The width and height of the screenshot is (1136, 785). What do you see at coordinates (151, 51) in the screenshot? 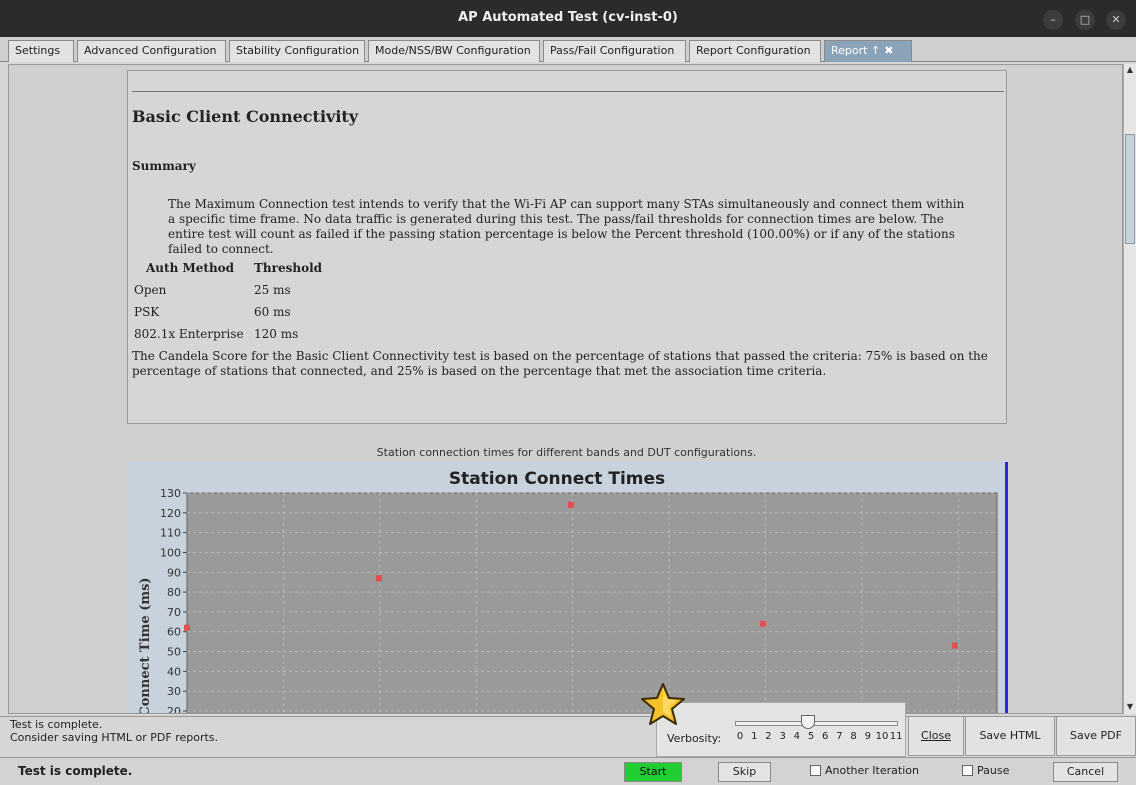
I see `tab-advanced-configuration: Advanced Configuration` at bounding box center [151, 51].